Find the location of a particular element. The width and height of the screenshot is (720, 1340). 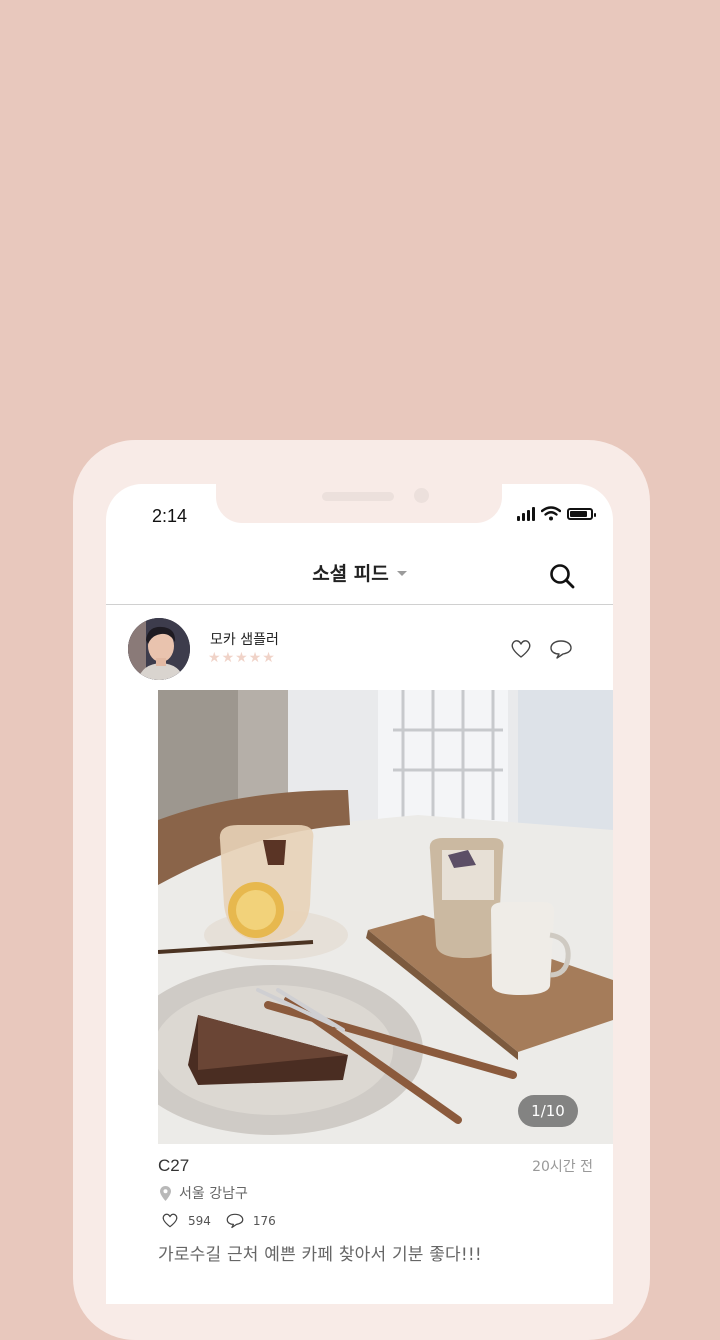

header-title: 소셜 피드 is located at coordinates (350, 574).